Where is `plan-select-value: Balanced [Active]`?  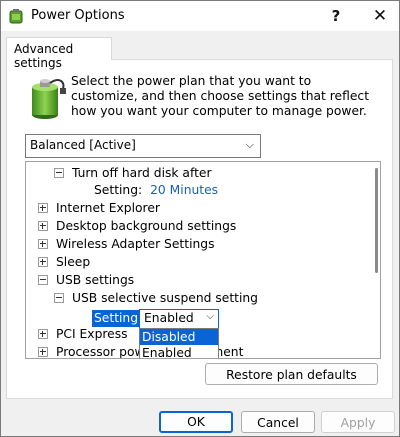 plan-select-value: Balanced [Active] is located at coordinates (83, 145).